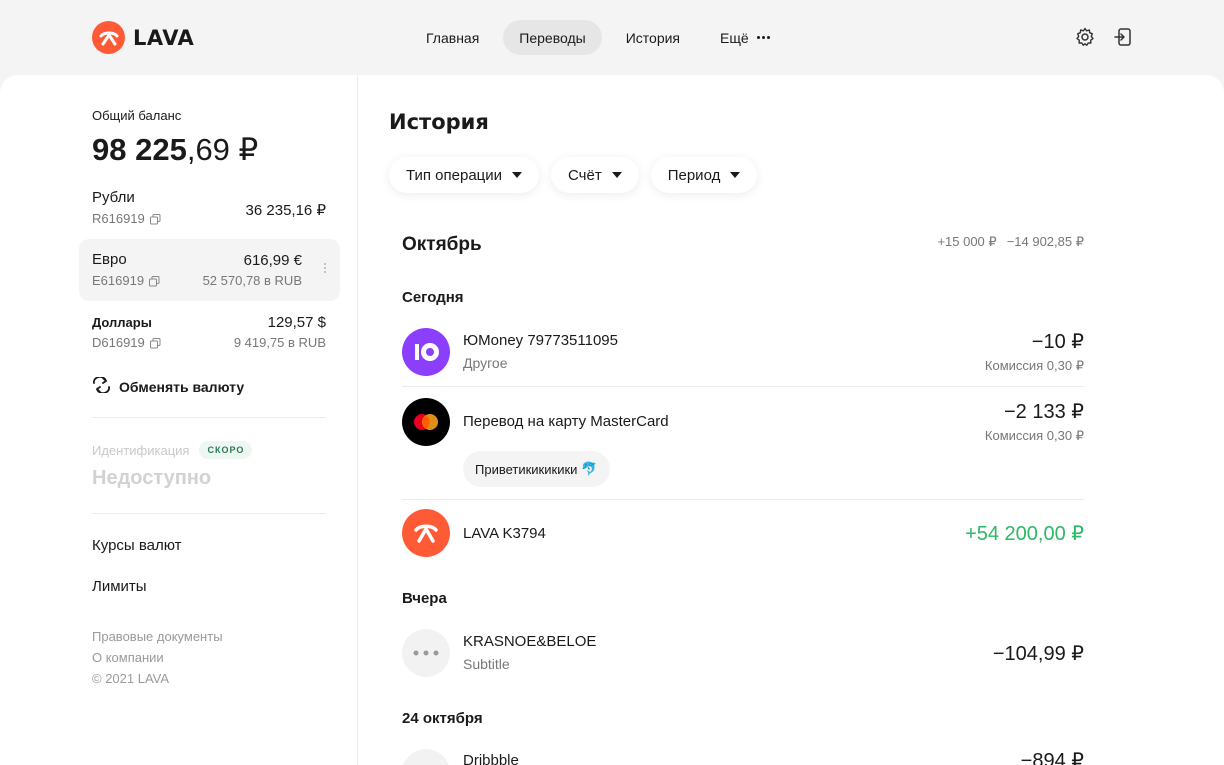 The image size is (1224, 765). I want to click on transaction-title: Перевод на карту MasterCard, so click(566, 421).